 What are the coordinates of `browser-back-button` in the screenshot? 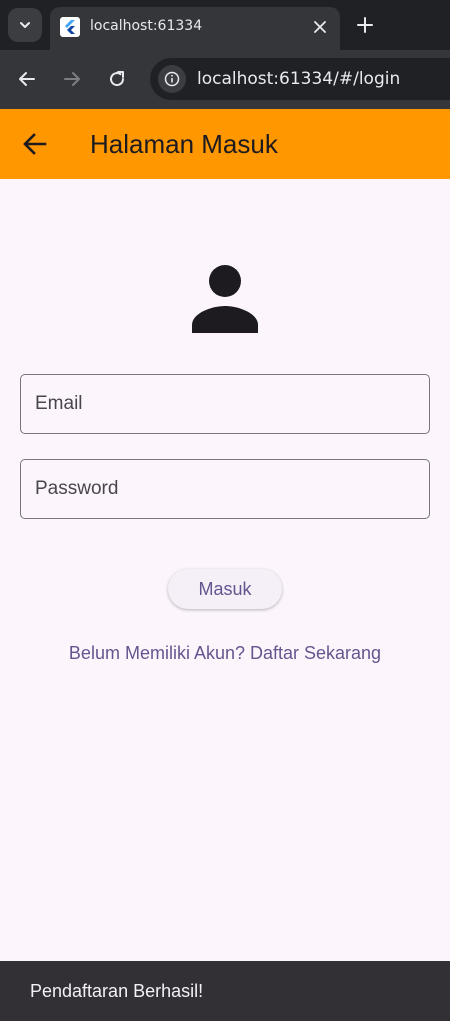 It's located at (27, 79).